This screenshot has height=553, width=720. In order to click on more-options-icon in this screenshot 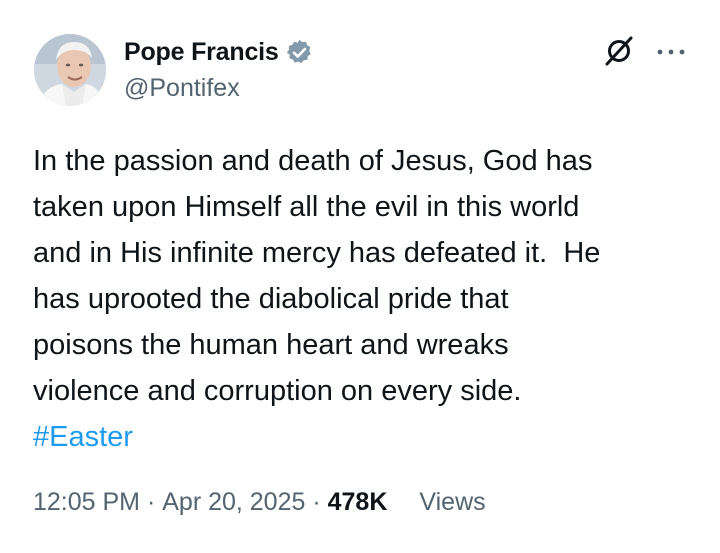, I will do `click(671, 52)`.